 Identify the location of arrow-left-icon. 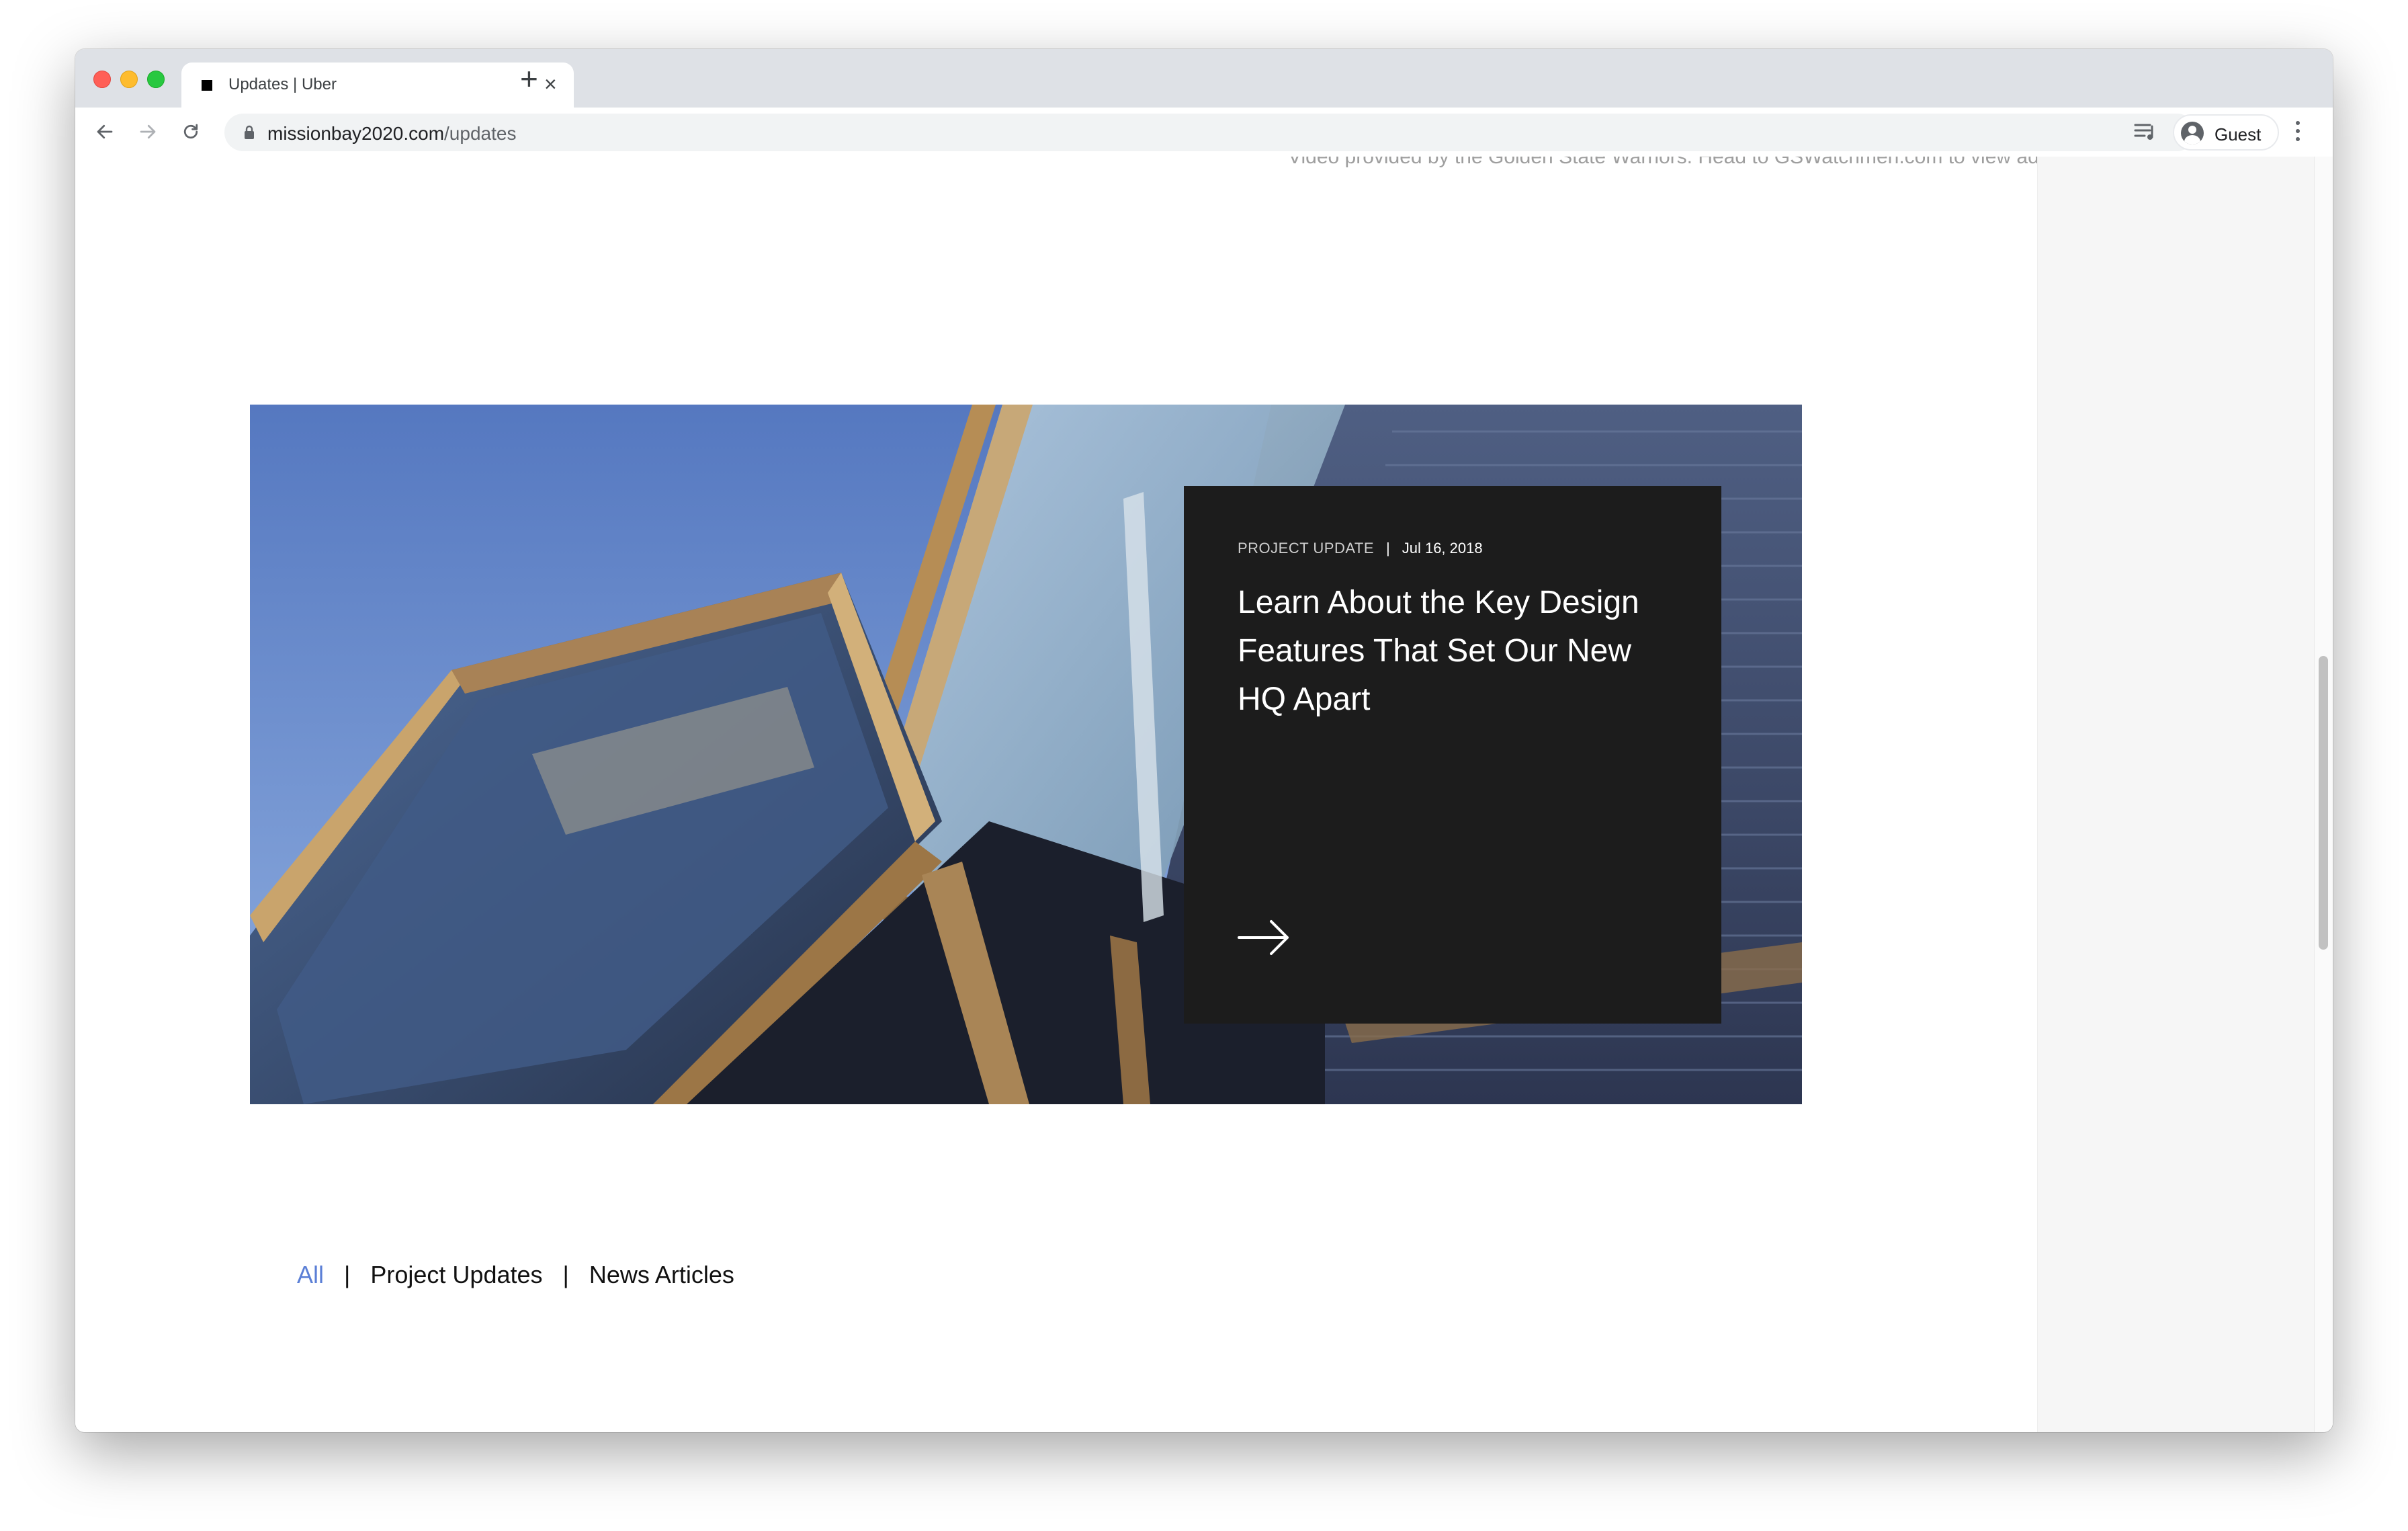
(105, 131).